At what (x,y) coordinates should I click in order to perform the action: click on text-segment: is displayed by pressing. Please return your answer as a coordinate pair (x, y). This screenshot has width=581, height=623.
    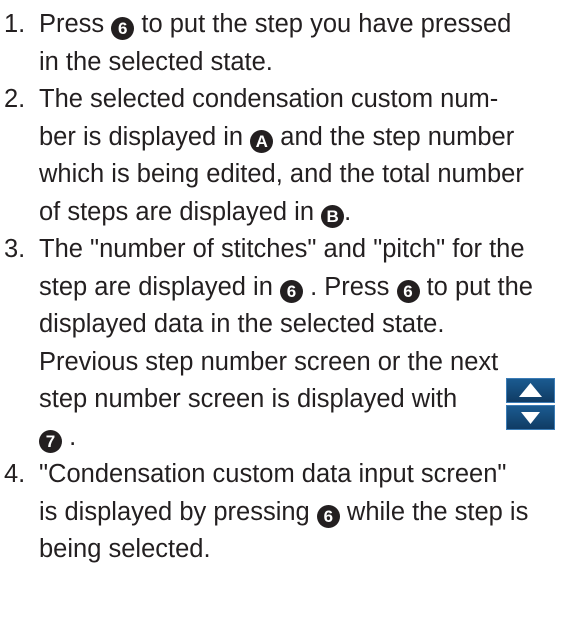
    Looking at the image, I should click on (178, 511).